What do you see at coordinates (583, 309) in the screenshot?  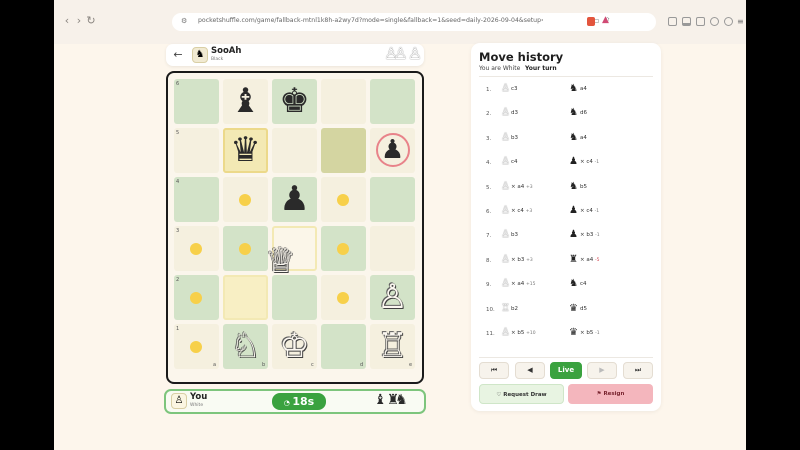 I see `black-move: d5` at bounding box center [583, 309].